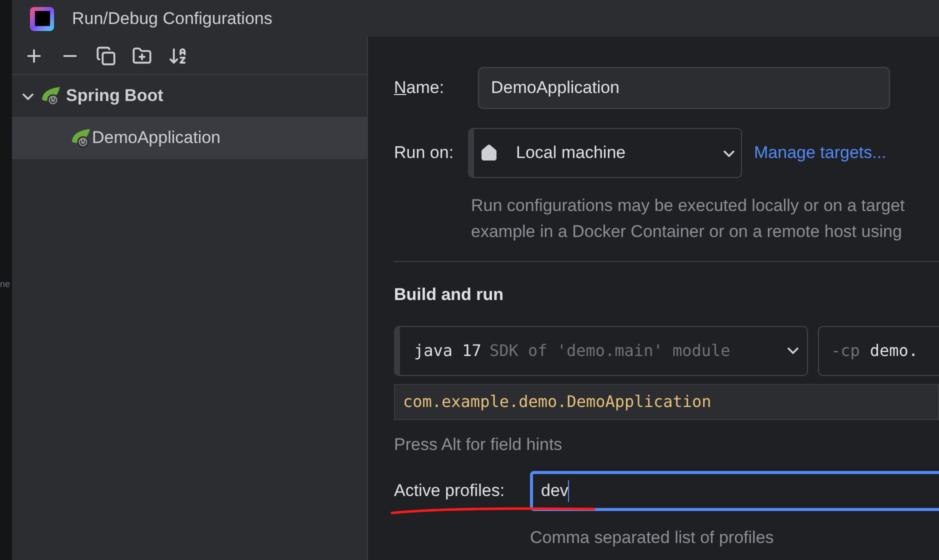 The image size is (939, 560). I want to click on main-class-field: com.example.demo.DemoApplication, so click(666, 402).